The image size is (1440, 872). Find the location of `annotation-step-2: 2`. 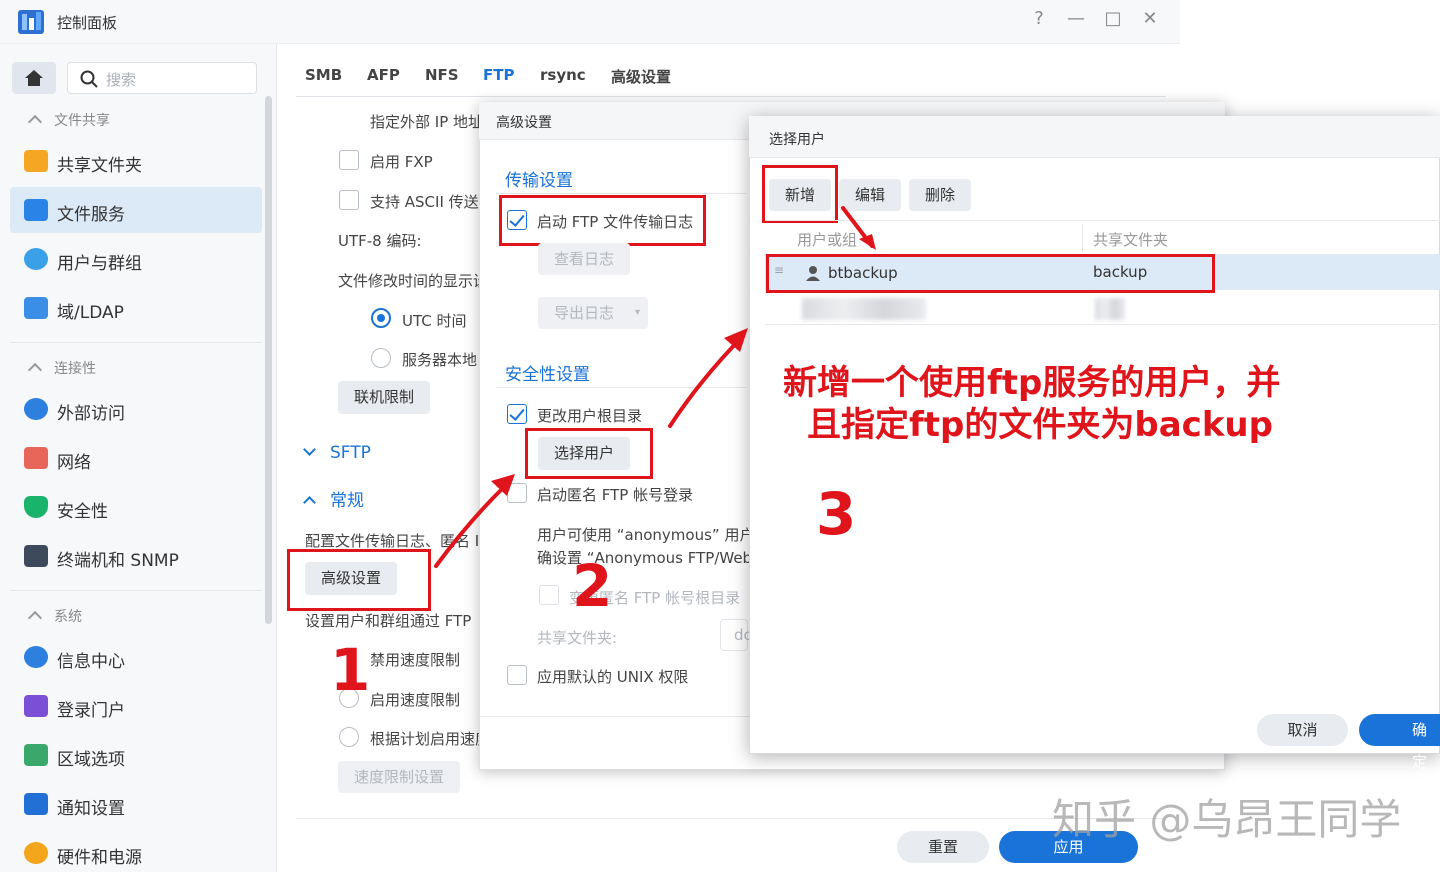

annotation-step-2: 2 is located at coordinates (592, 586).